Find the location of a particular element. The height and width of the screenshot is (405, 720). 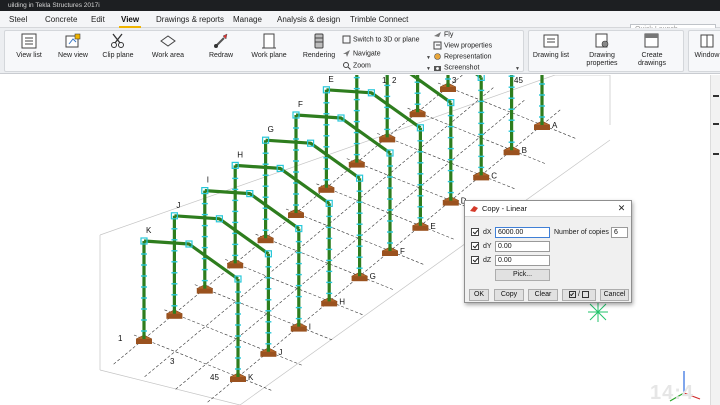

switch-3d-button: Switch to 3D or plane is located at coordinates (381, 40).